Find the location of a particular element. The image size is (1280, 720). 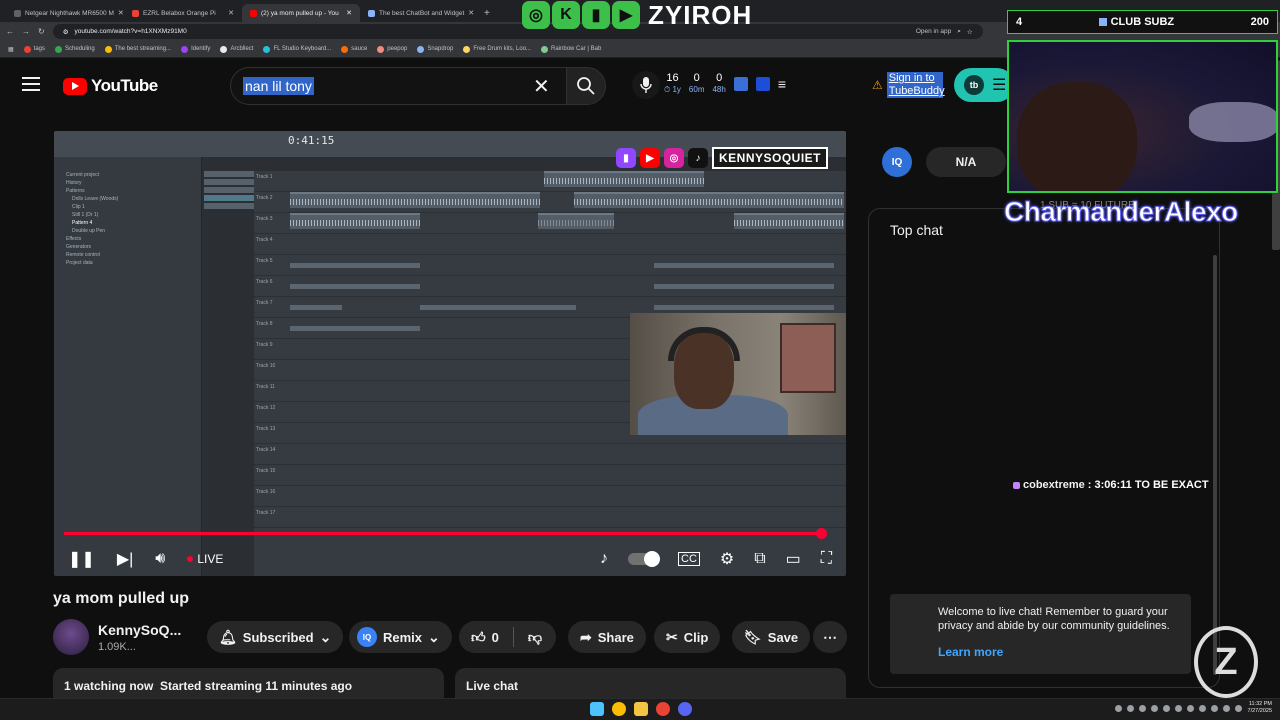

bookmark-item: Identify is located at coordinates (195, 49).